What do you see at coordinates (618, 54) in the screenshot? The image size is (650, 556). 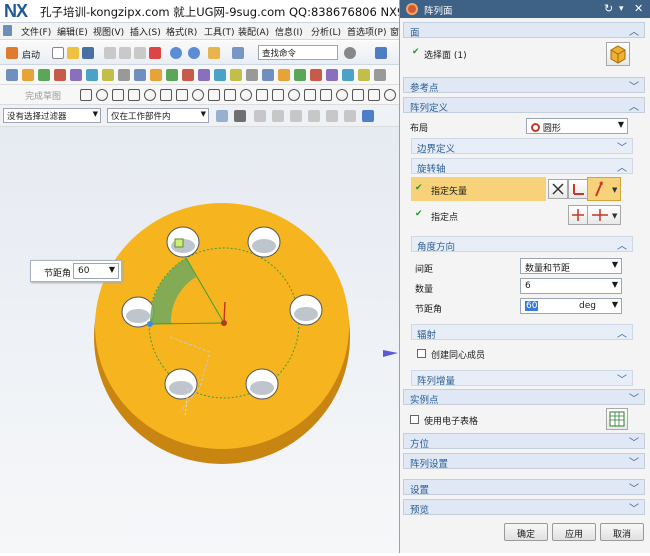 I see `select-face-button` at bounding box center [618, 54].